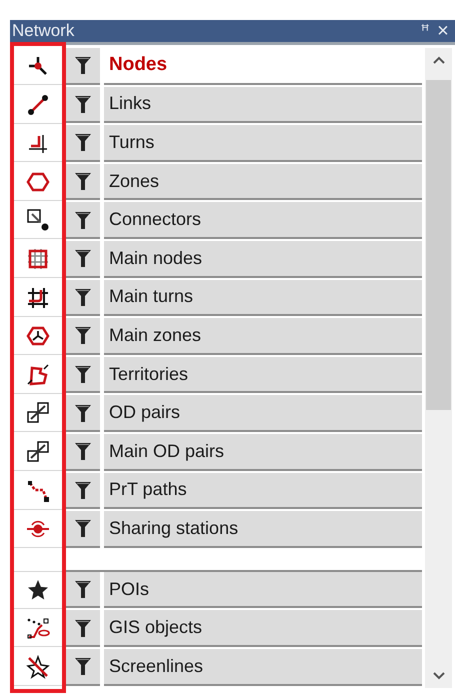 The height and width of the screenshot is (695, 455). What do you see at coordinates (263, 590) in the screenshot?
I see `layer-item: POIs` at bounding box center [263, 590].